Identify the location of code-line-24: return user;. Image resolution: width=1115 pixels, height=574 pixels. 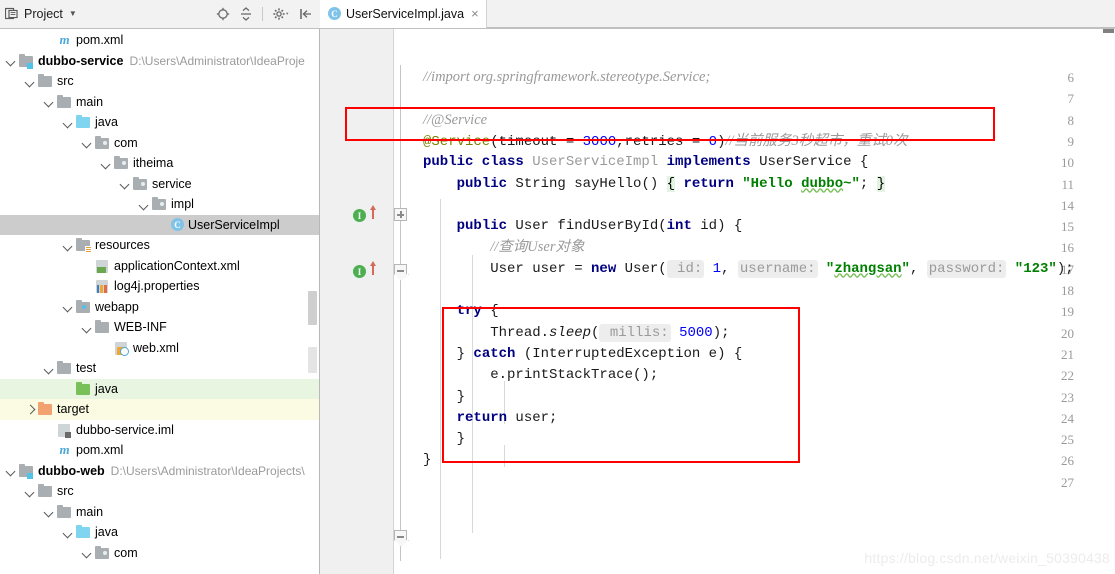
(490, 418).